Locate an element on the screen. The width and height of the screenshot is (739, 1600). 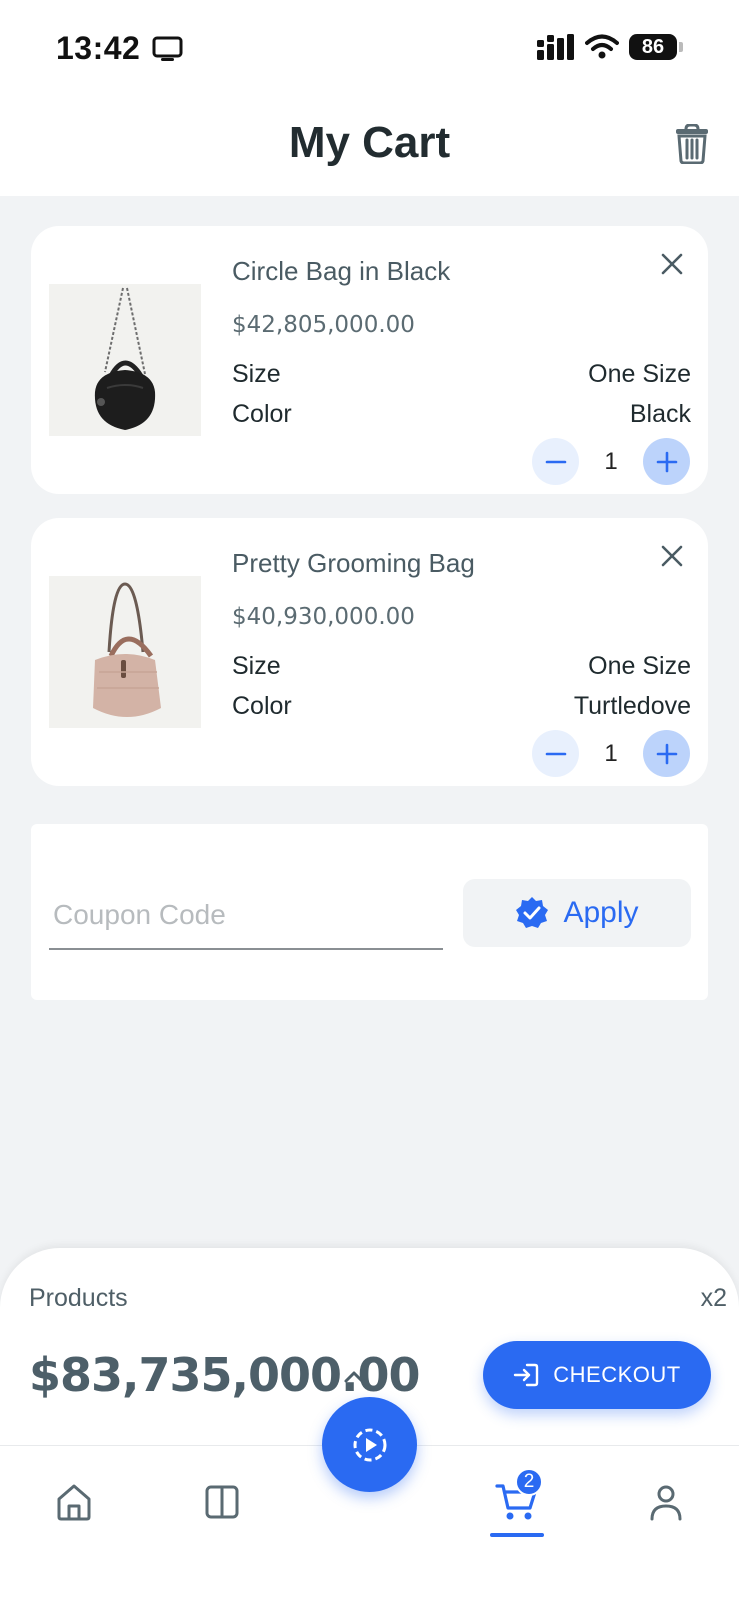
color-row: Color Turtledove is located at coordinates (461, 706).